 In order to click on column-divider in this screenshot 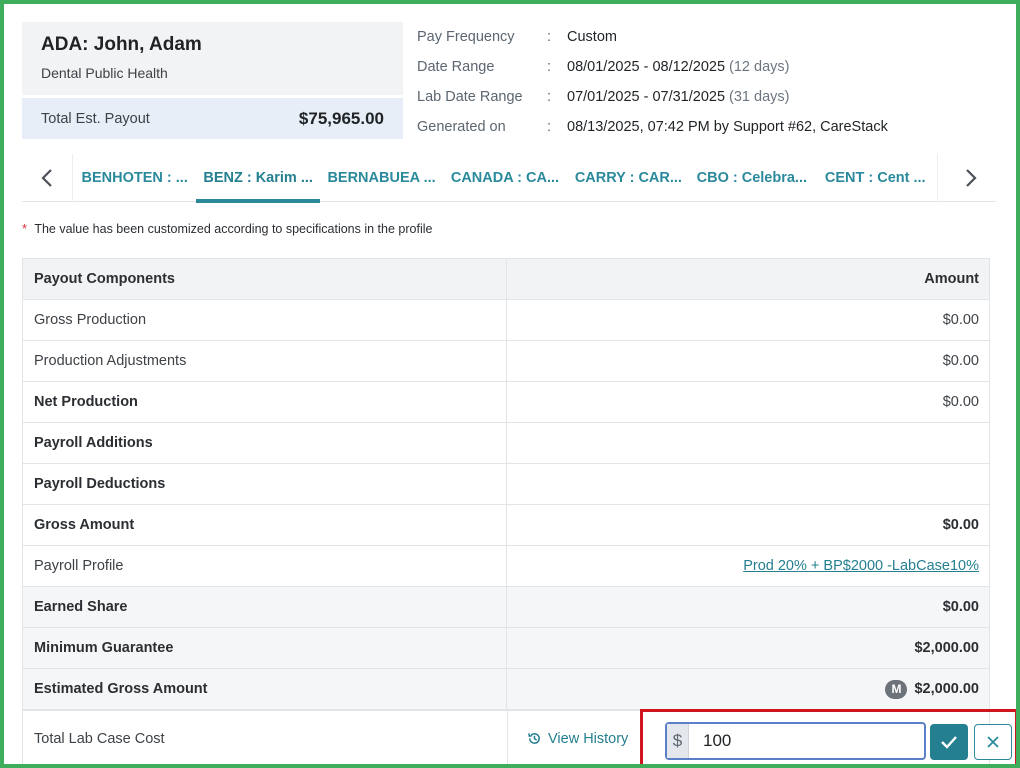, I will do `click(507, 736)`.